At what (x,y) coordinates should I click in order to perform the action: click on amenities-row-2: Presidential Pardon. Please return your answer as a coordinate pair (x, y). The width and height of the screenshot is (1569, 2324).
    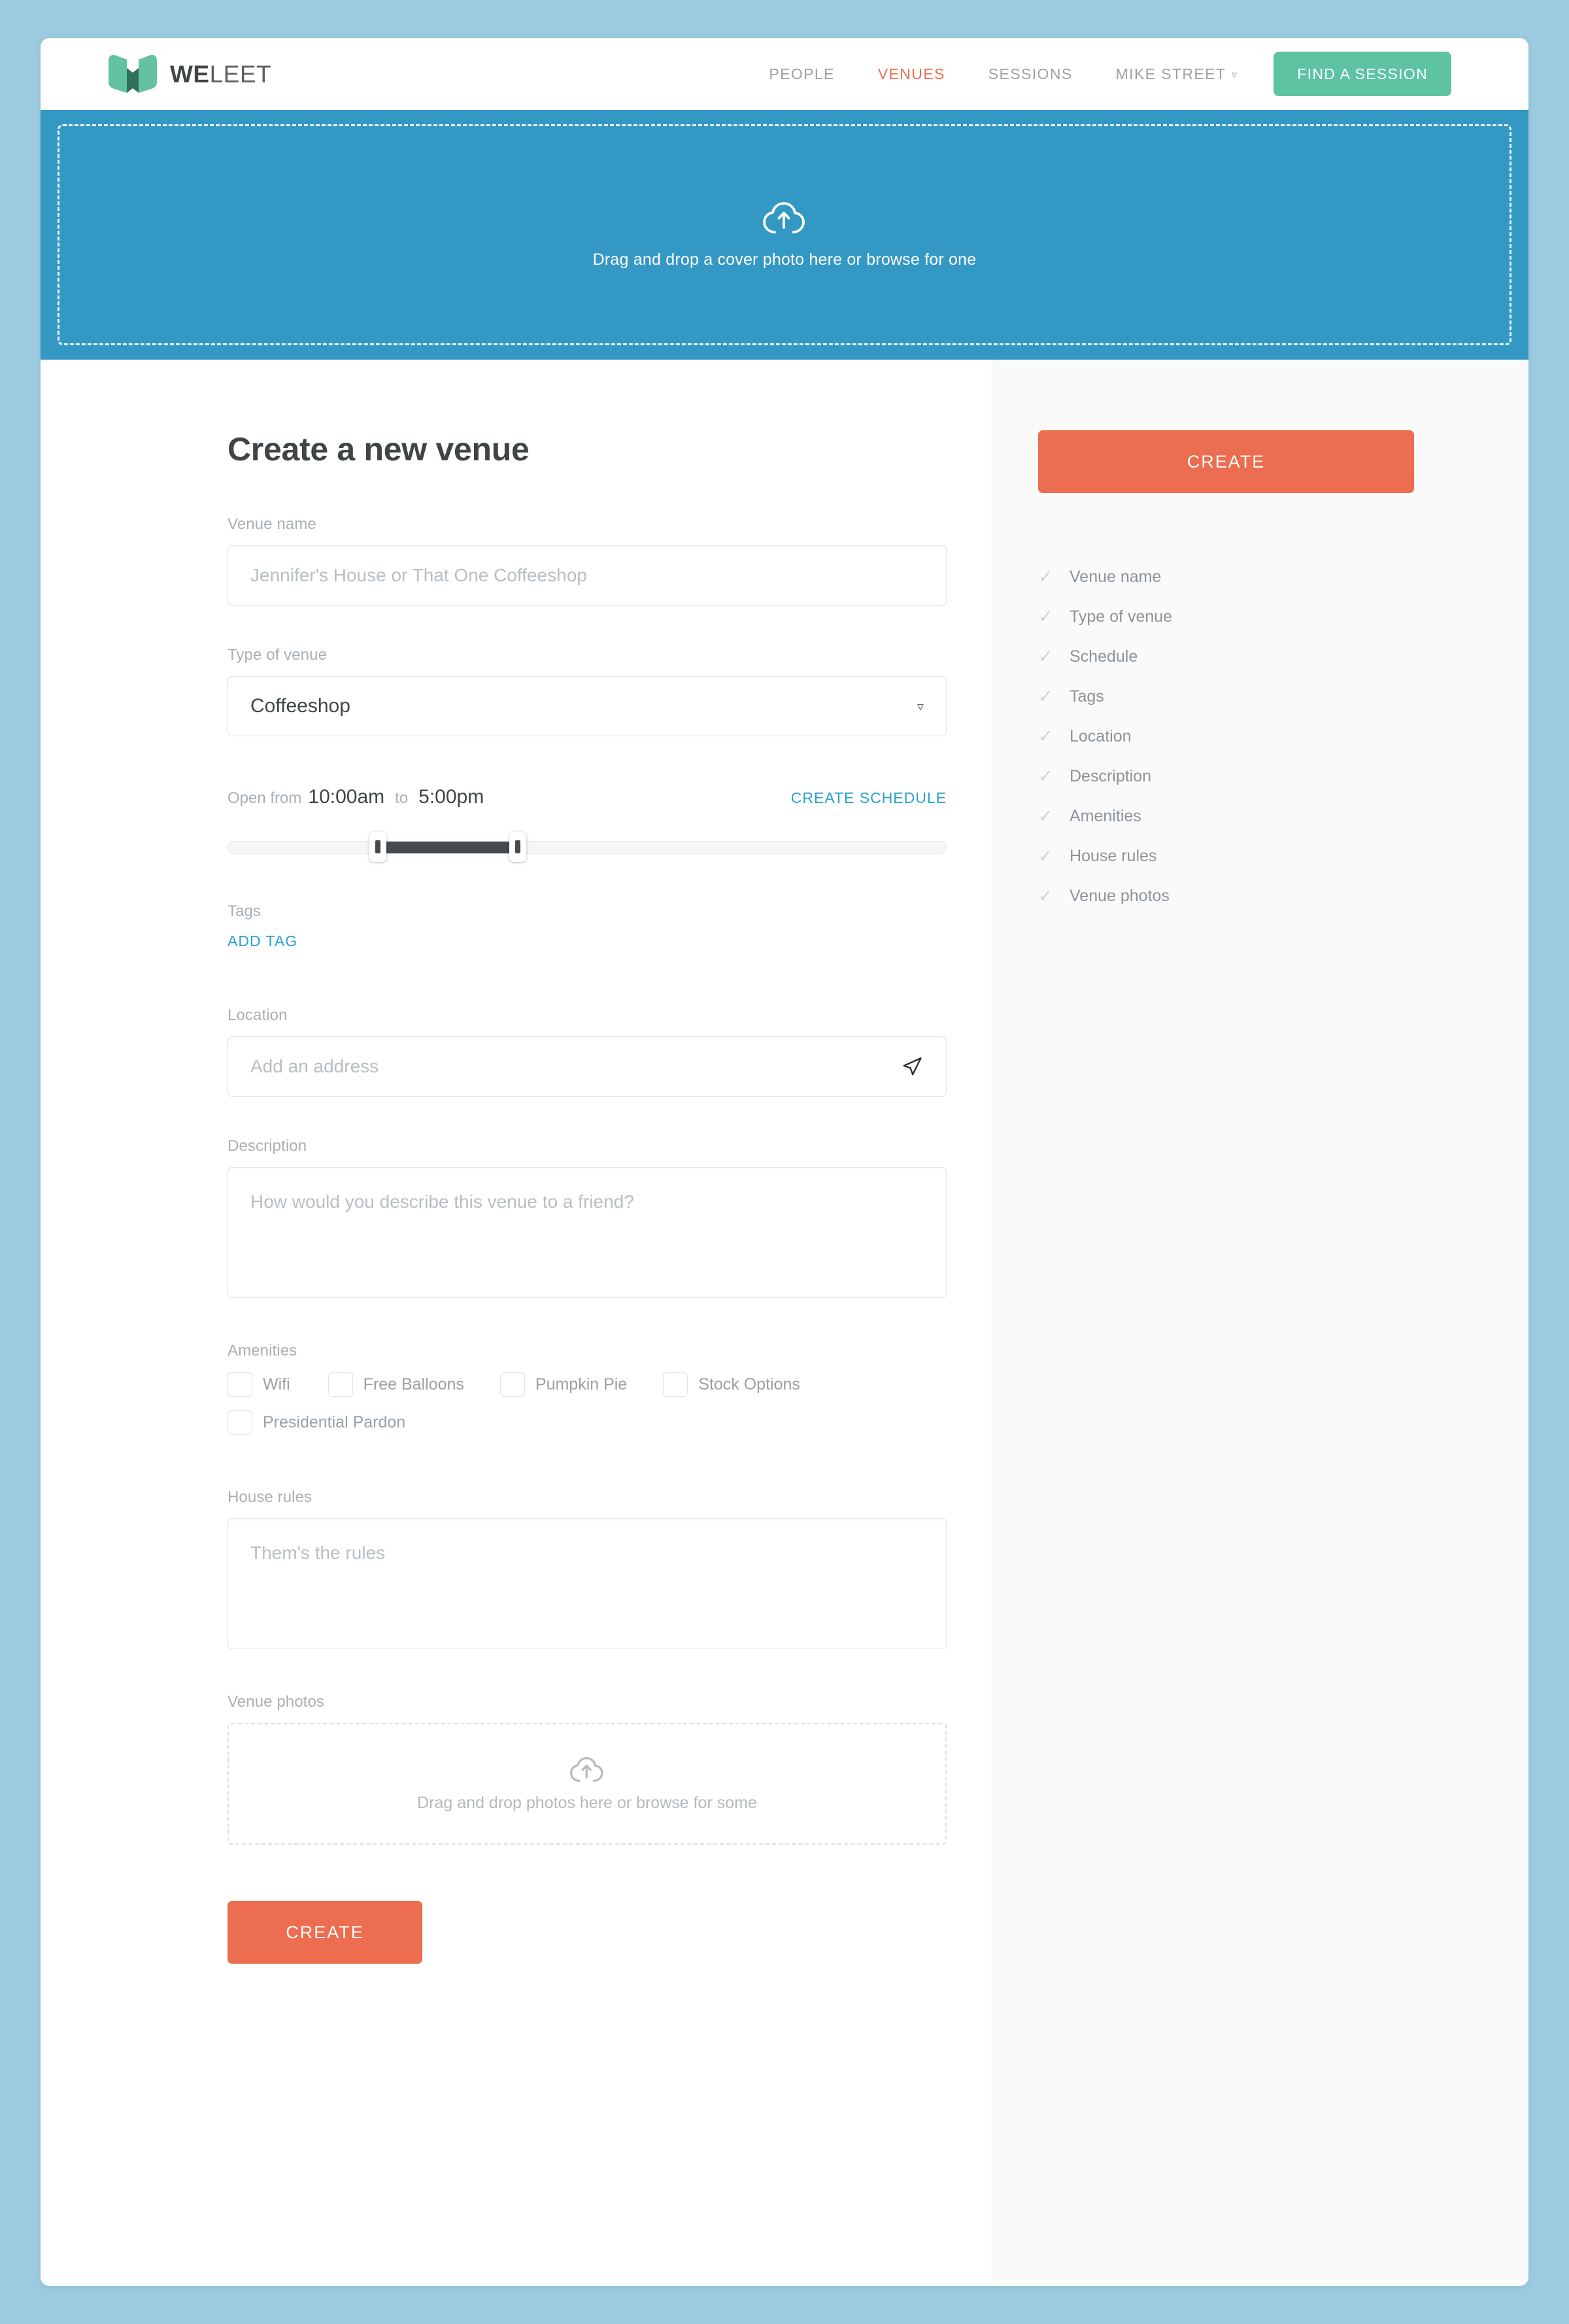
    Looking at the image, I should click on (587, 1423).